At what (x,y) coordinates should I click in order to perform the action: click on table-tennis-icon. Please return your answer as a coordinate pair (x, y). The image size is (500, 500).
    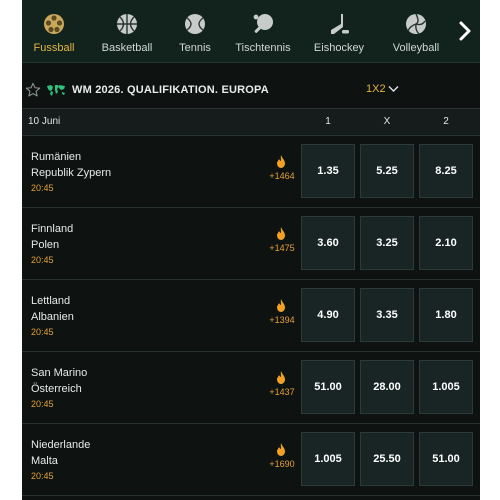
    Looking at the image, I should click on (263, 23).